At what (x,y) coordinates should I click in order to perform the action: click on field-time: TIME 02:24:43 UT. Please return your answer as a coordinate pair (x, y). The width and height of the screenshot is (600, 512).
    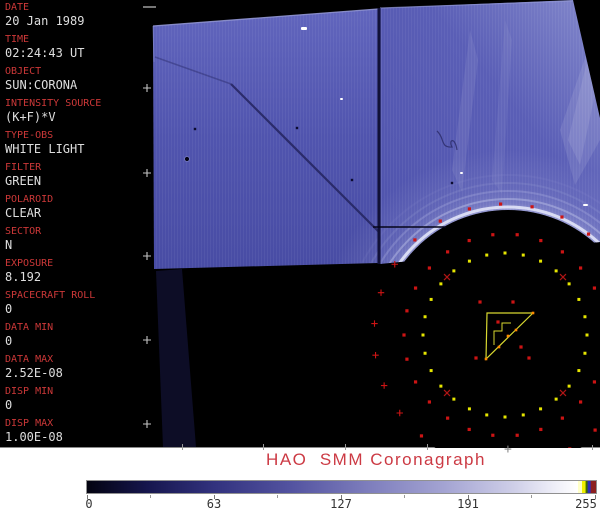
    Looking at the image, I should click on (77, 47).